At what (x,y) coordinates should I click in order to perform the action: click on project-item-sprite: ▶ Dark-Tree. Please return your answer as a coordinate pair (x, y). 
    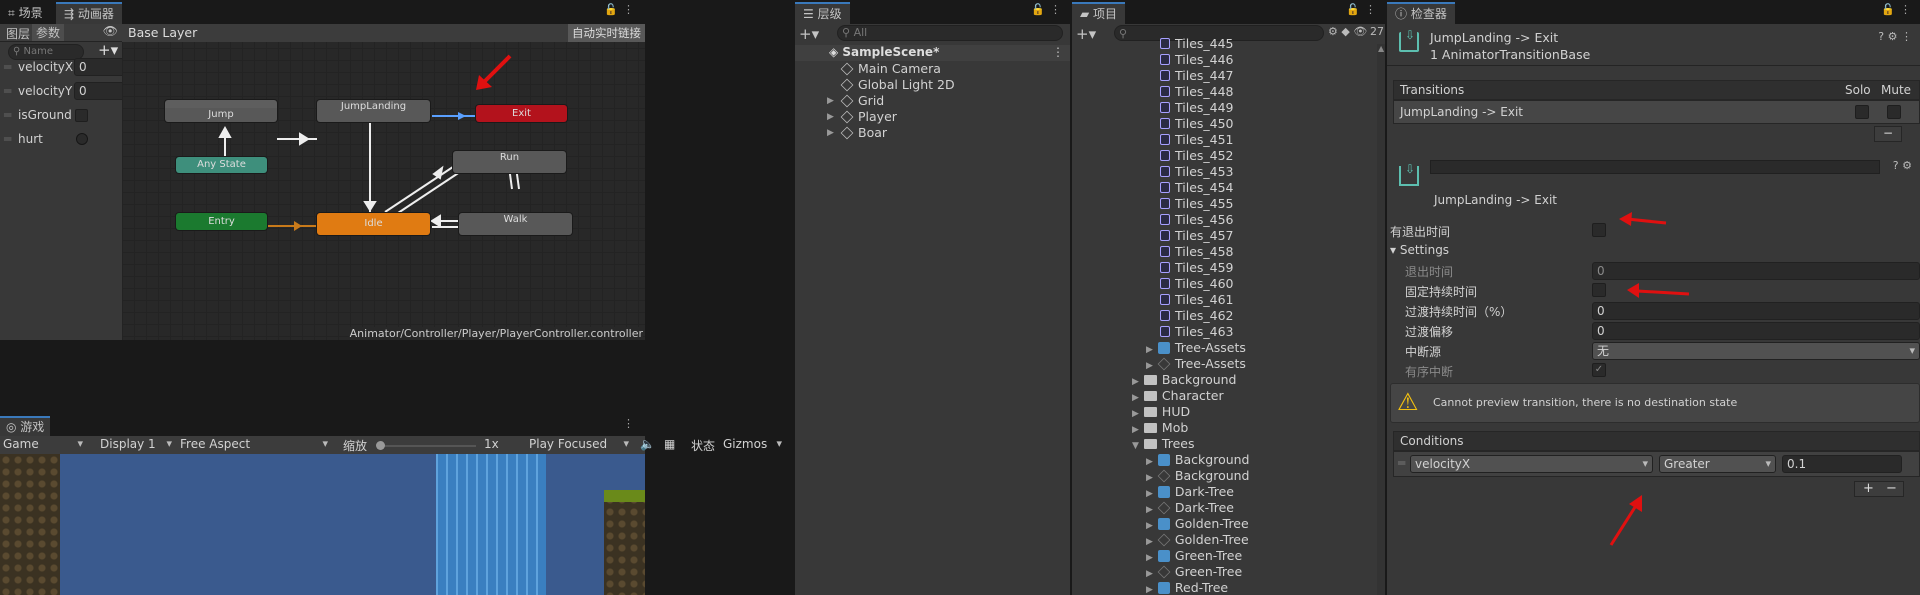
    Looking at the image, I should click on (1190, 508).